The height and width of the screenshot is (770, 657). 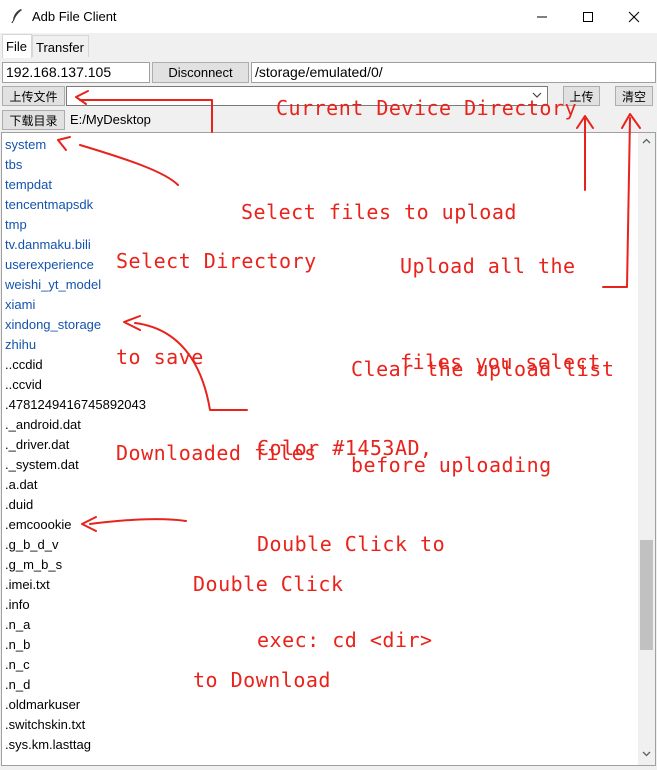 What do you see at coordinates (32, 545) in the screenshot?
I see `file-list-item: .g_b_d_v` at bounding box center [32, 545].